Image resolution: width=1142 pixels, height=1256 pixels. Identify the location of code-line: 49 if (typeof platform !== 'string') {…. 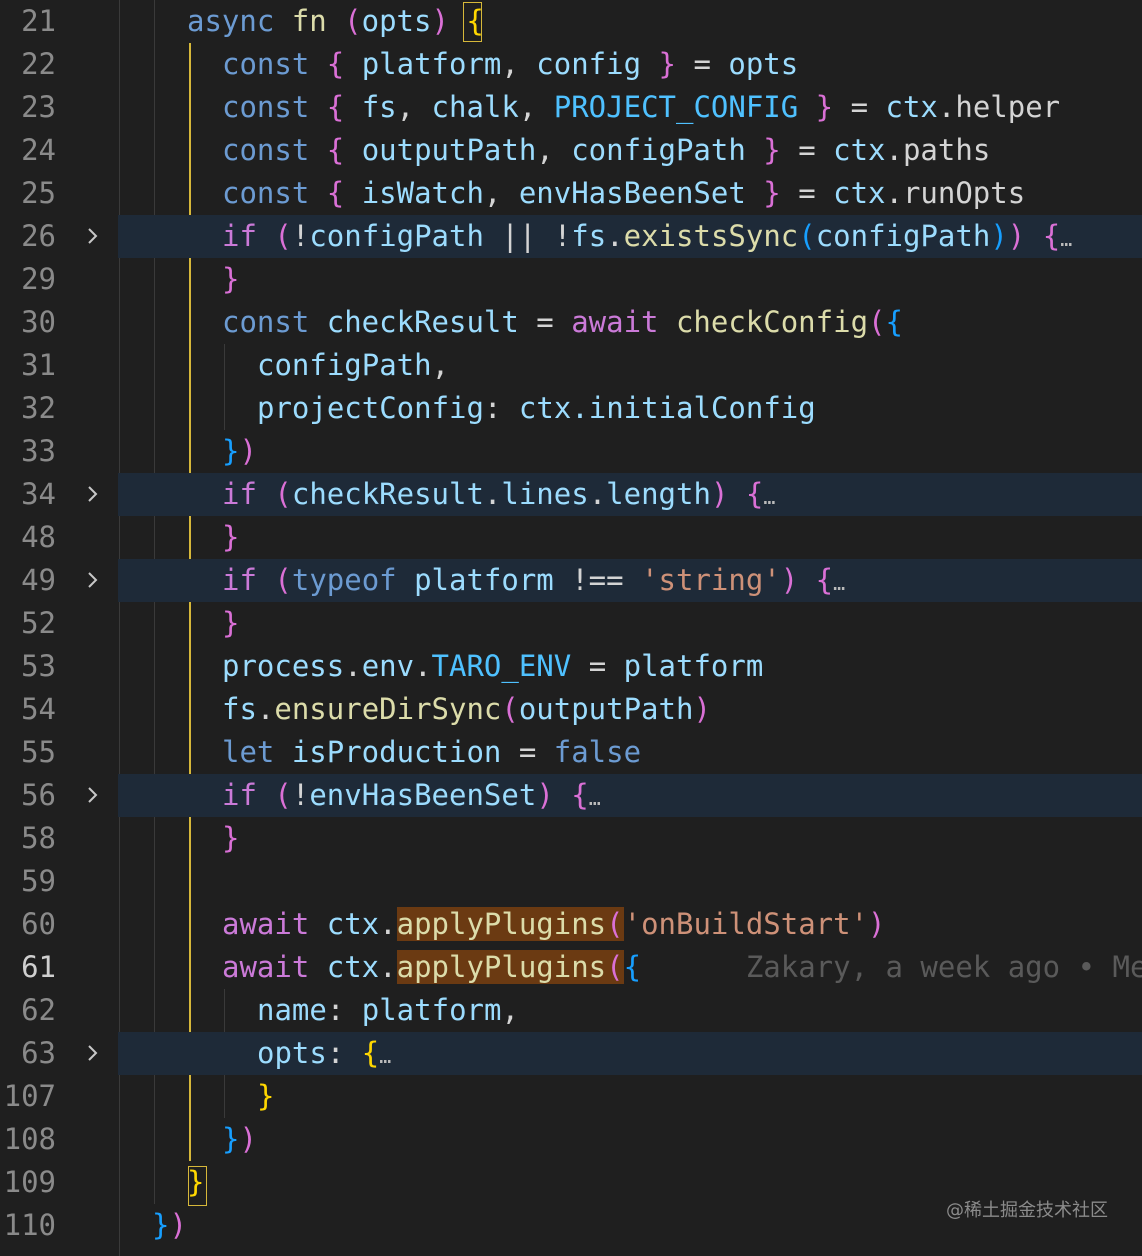
(571, 580).